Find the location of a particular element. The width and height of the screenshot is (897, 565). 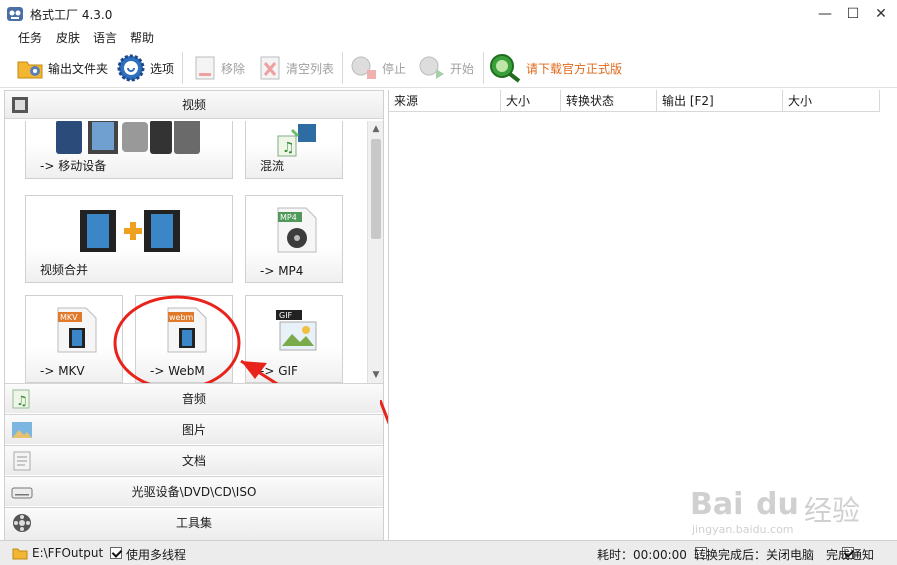

video-film-icon is located at coordinates (20, 105).